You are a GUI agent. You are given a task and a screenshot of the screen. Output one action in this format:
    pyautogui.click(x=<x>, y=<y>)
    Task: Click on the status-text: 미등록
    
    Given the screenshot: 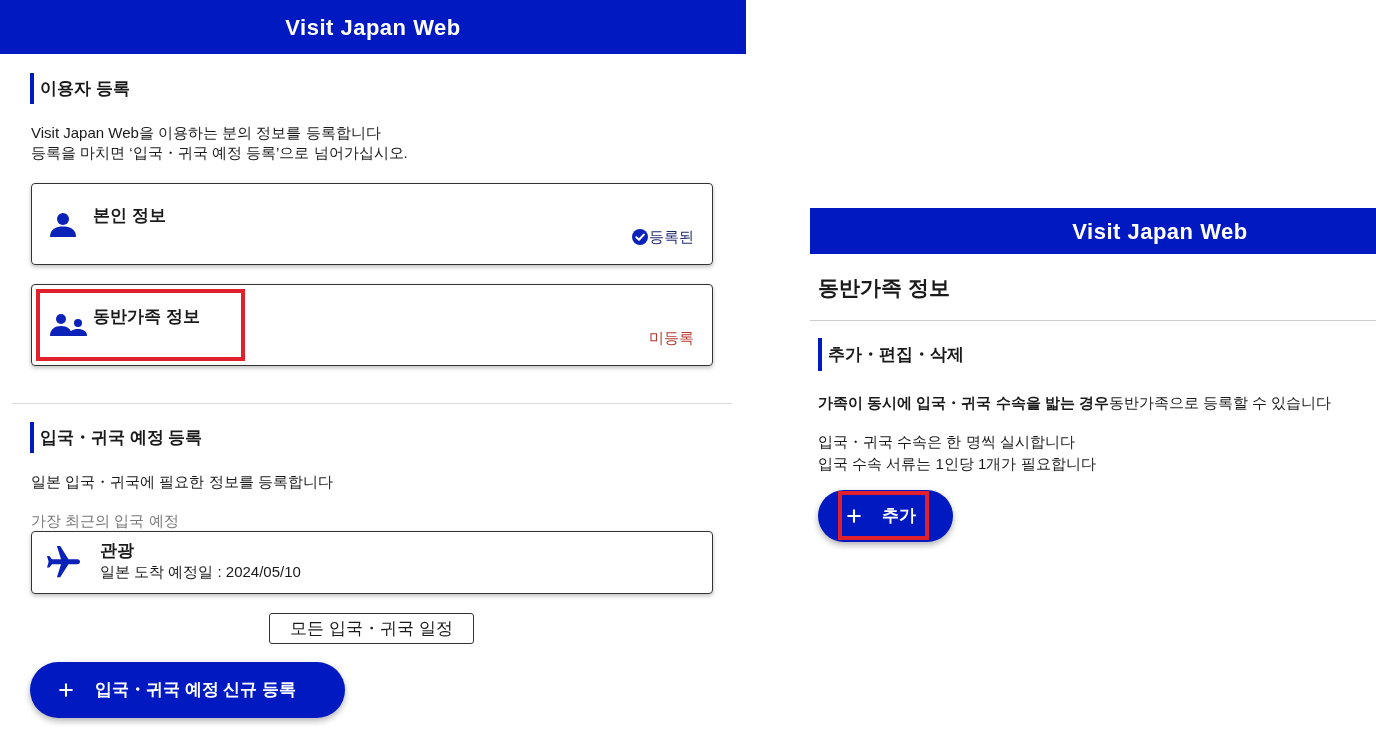 What is the action you would take?
    pyautogui.click(x=671, y=338)
    